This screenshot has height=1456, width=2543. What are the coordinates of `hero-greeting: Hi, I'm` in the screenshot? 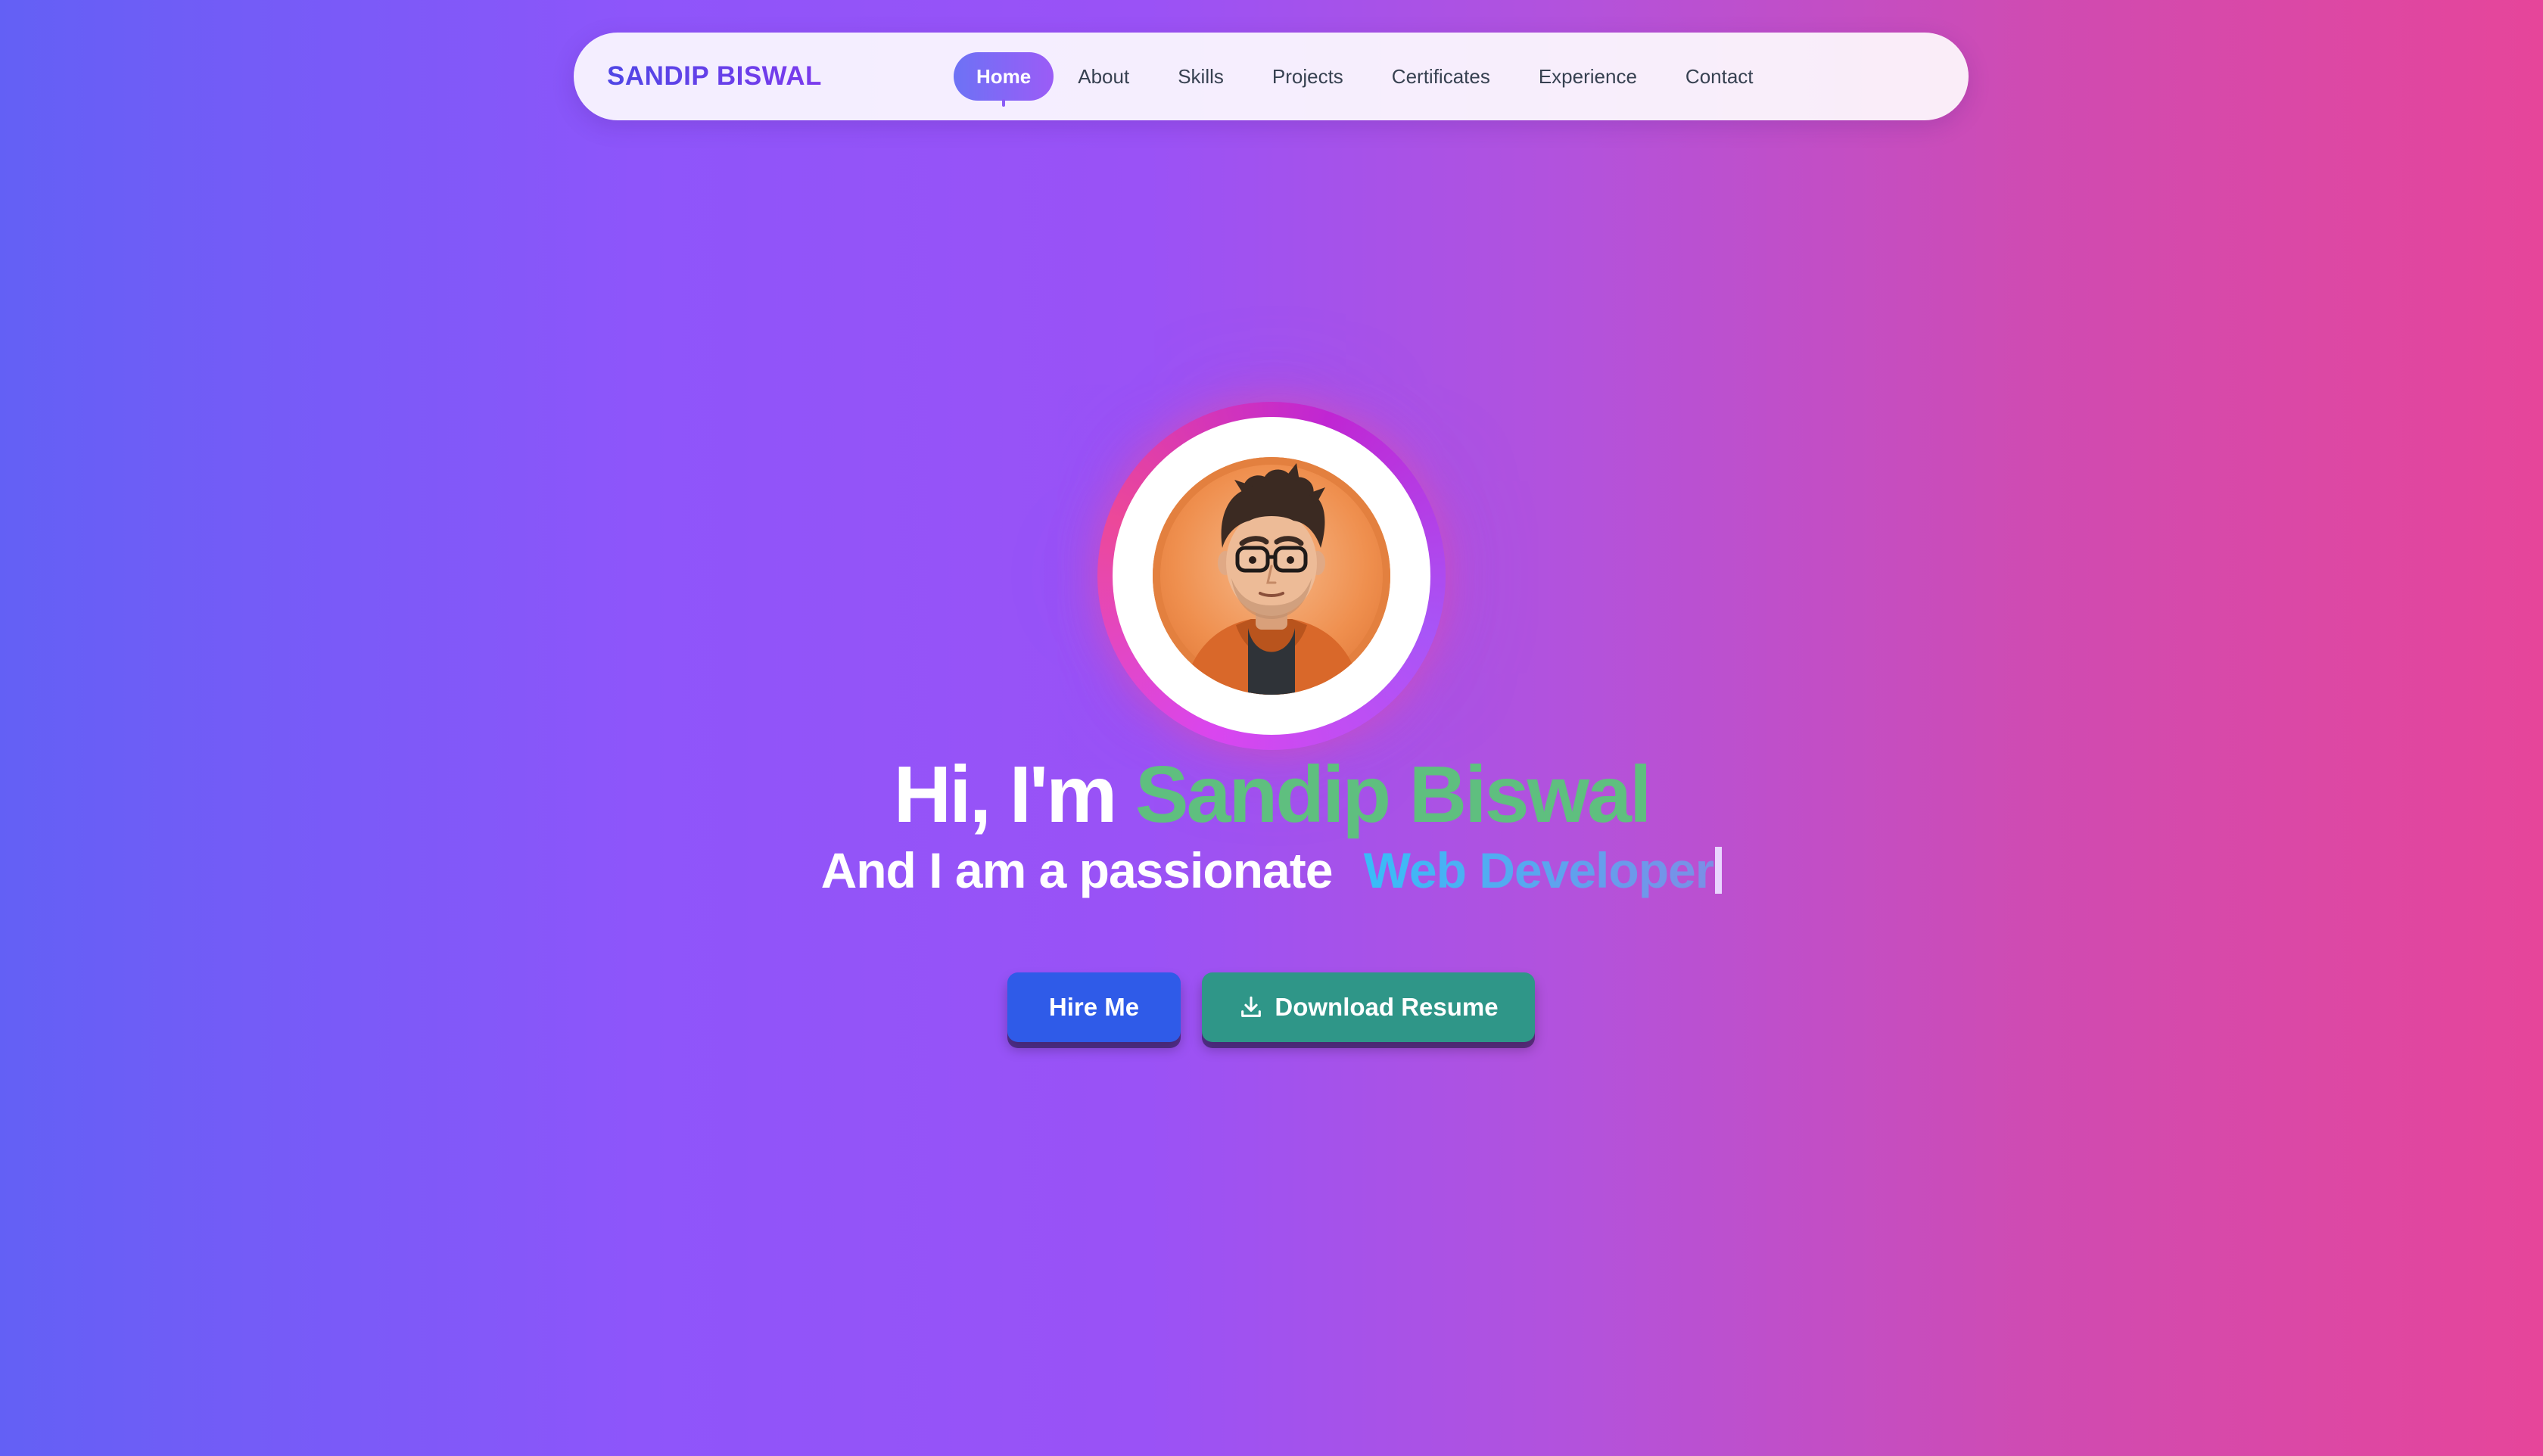 It's located at (1005, 794).